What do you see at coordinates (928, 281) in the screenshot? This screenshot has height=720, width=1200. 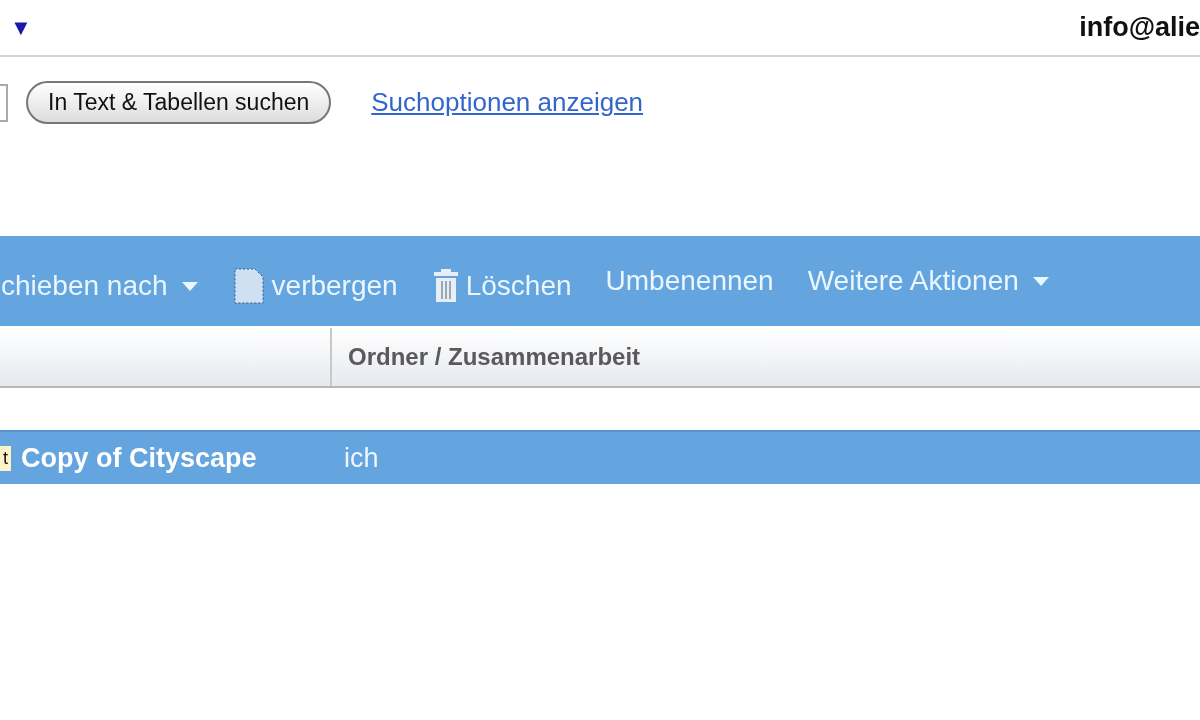 I see `toolbar-button: Weitere Aktionen` at bounding box center [928, 281].